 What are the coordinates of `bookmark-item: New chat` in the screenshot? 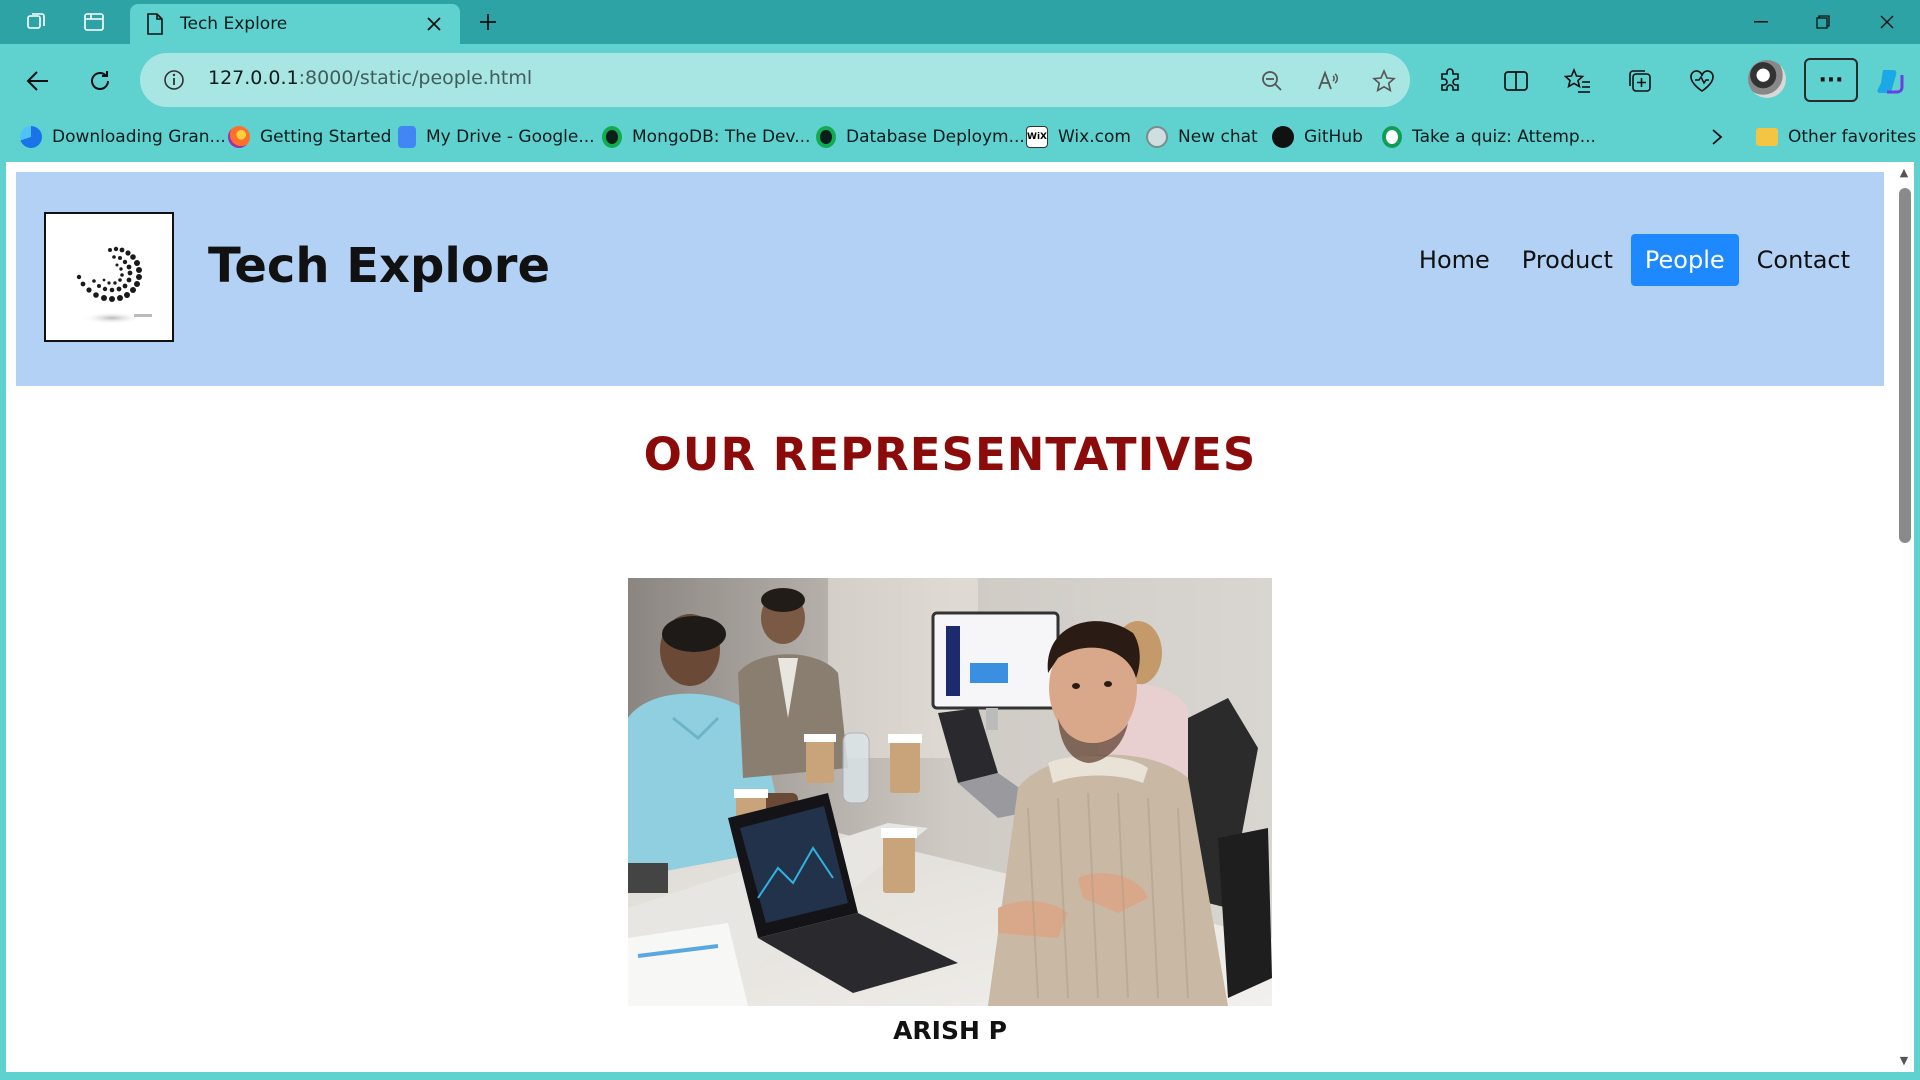 It's located at (1202, 137).